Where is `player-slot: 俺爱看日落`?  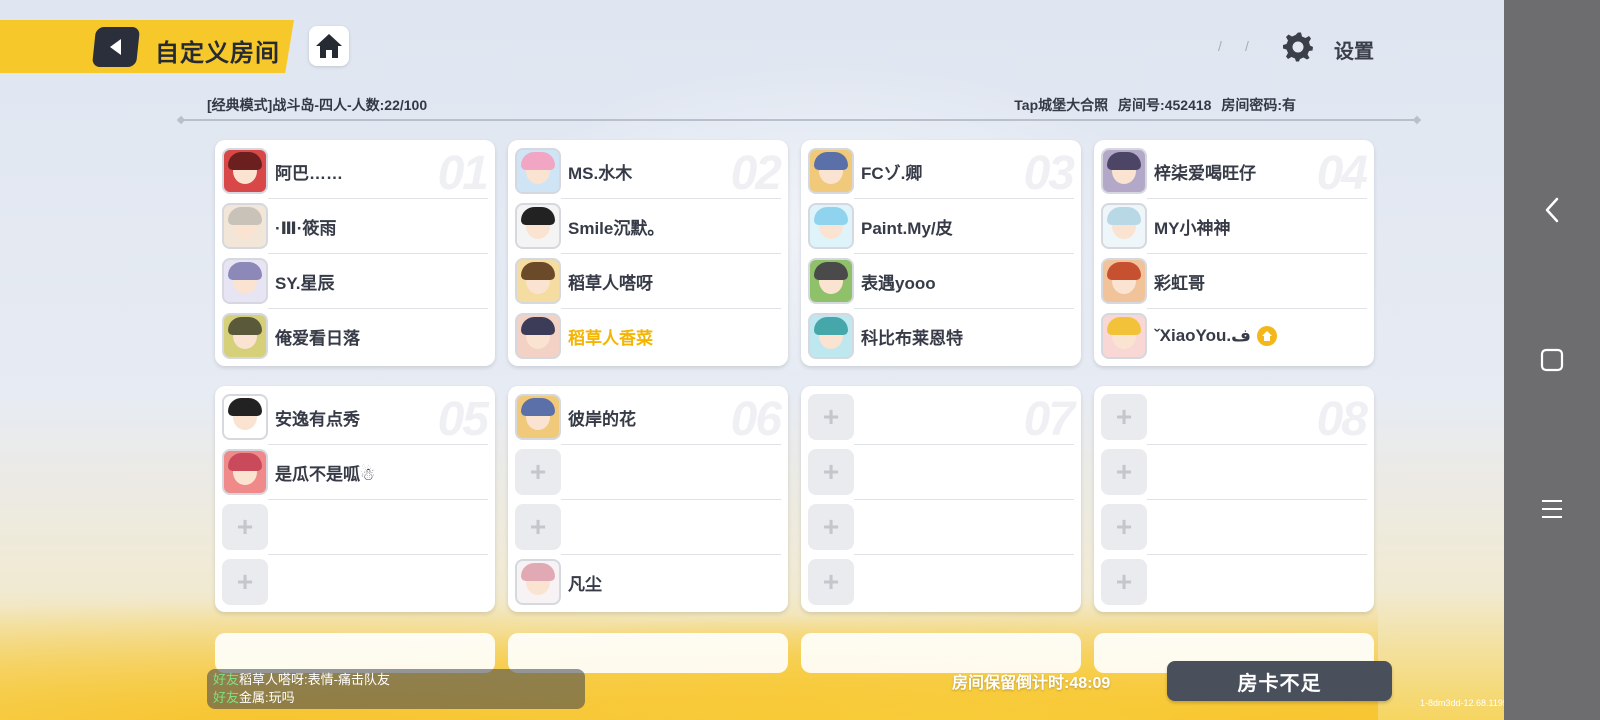 player-slot: 俺爱看日落 is located at coordinates (355, 336).